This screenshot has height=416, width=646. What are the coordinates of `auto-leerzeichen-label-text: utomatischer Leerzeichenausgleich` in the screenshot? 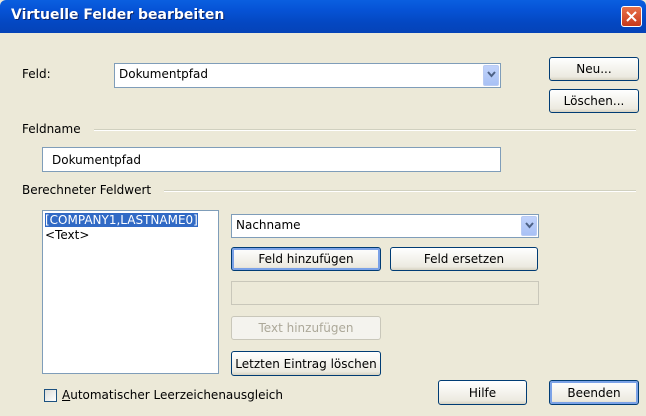 It's located at (177, 395).